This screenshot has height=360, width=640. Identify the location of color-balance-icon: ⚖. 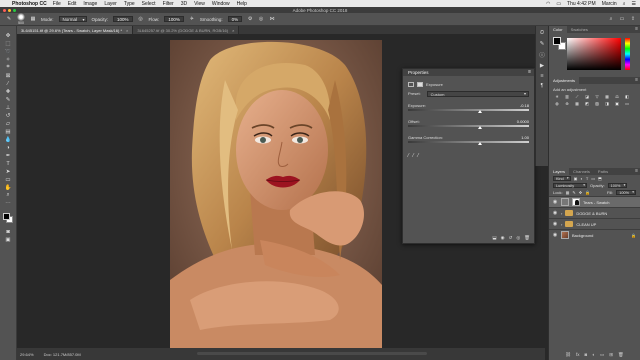
(617, 96).